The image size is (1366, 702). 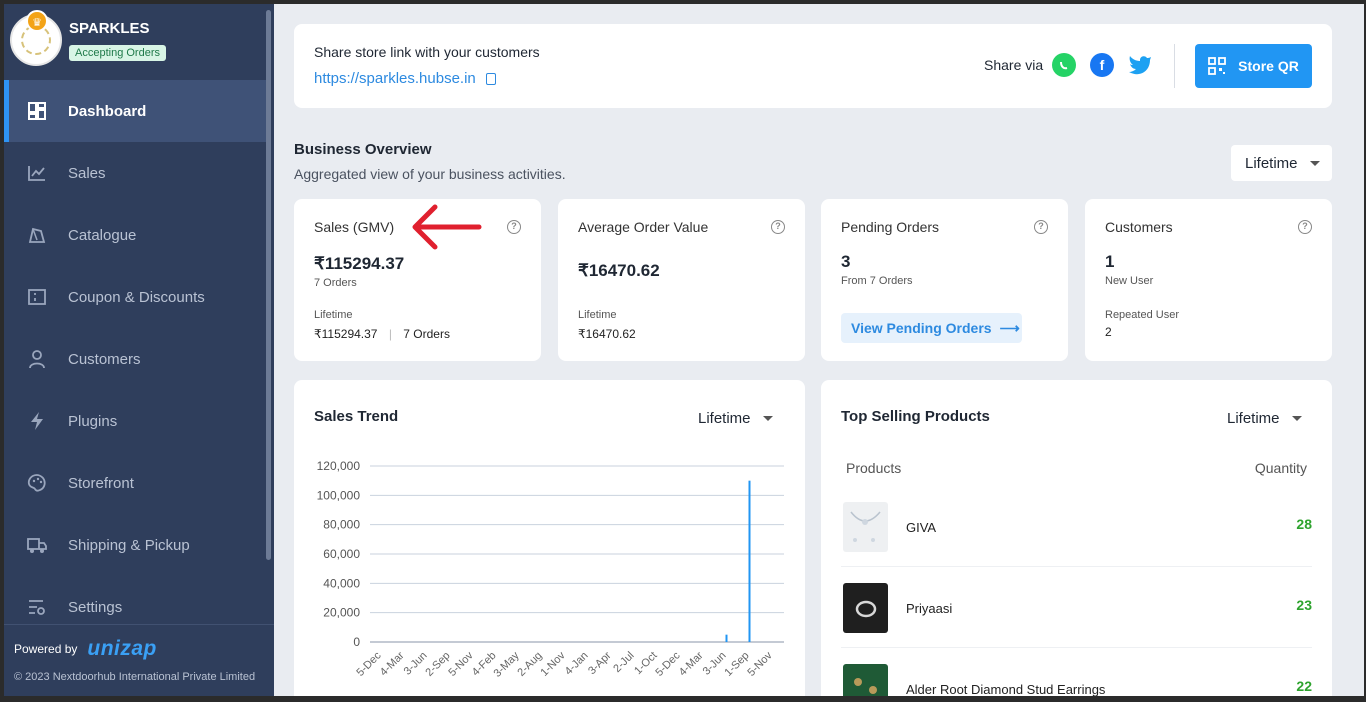 What do you see at coordinates (1006, 689) in the screenshot?
I see `product-name: Alder Root Diamond Stud Earrings` at bounding box center [1006, 689].